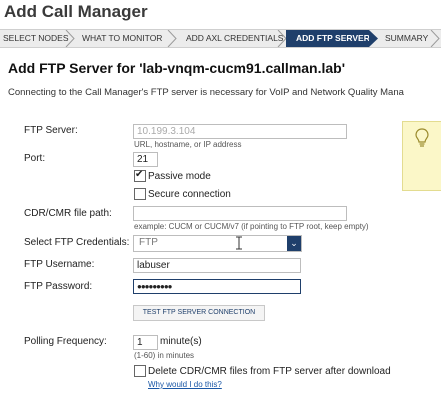  Describe the element at coordinates (36, 38) in the screenshot. I see `step-select-nodes: SELECT NODES` at that location.